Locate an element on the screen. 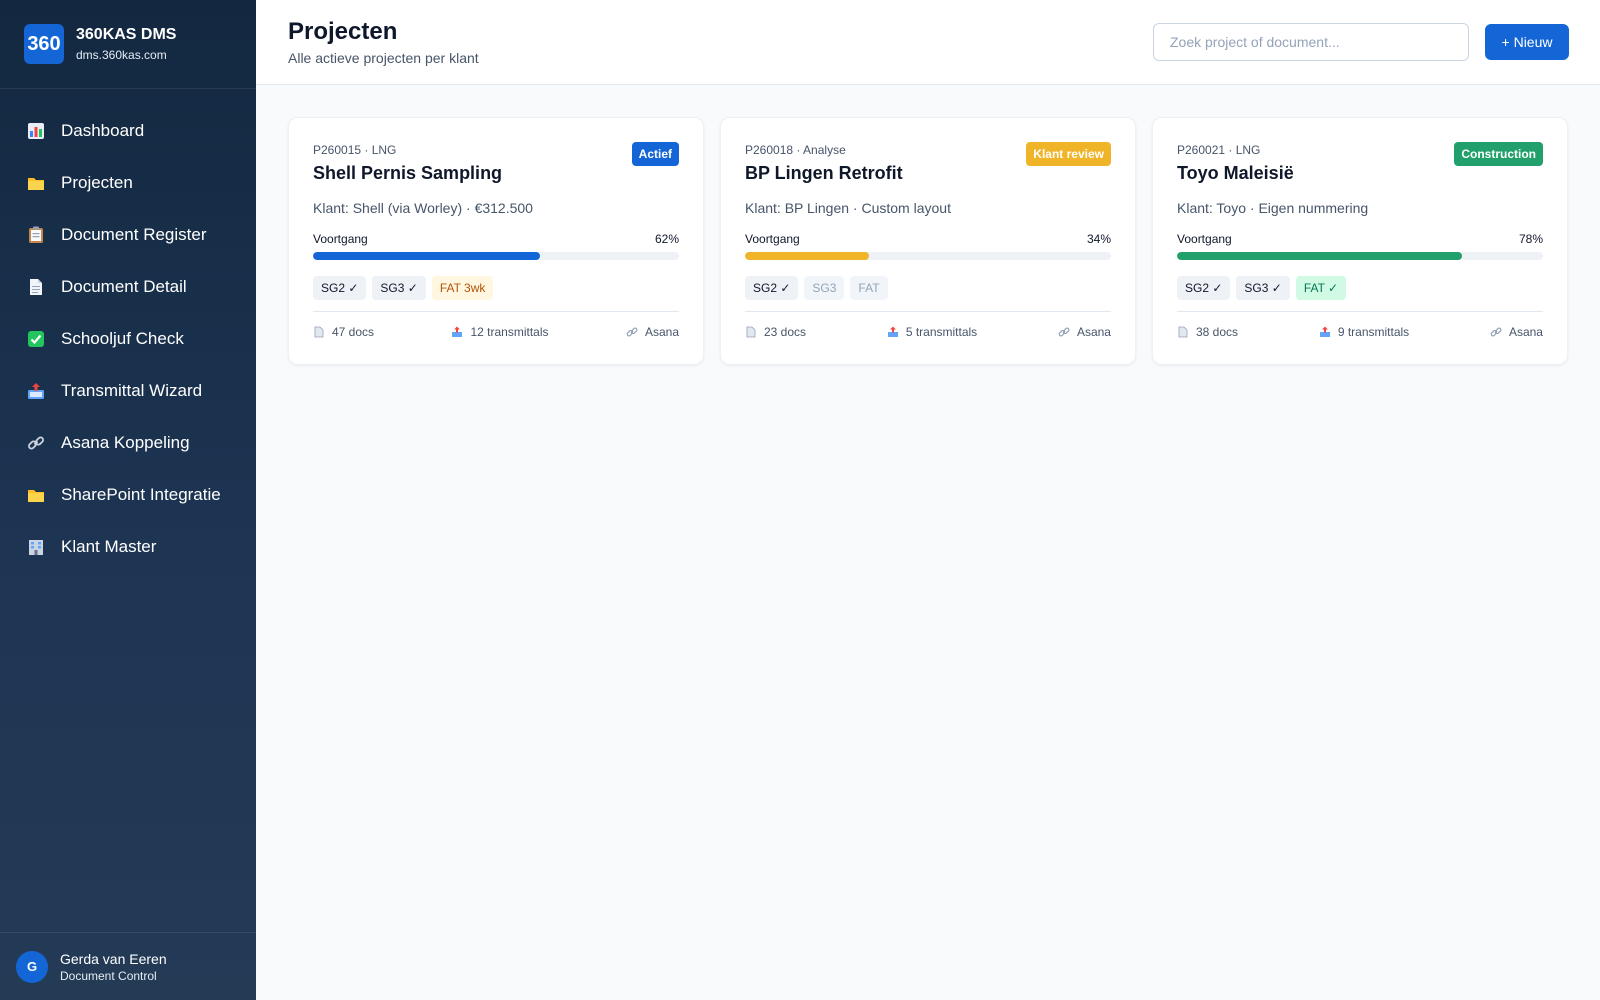 This screenshot has height=1000, width=1600. search-input is located at coordinates (1311, 42).